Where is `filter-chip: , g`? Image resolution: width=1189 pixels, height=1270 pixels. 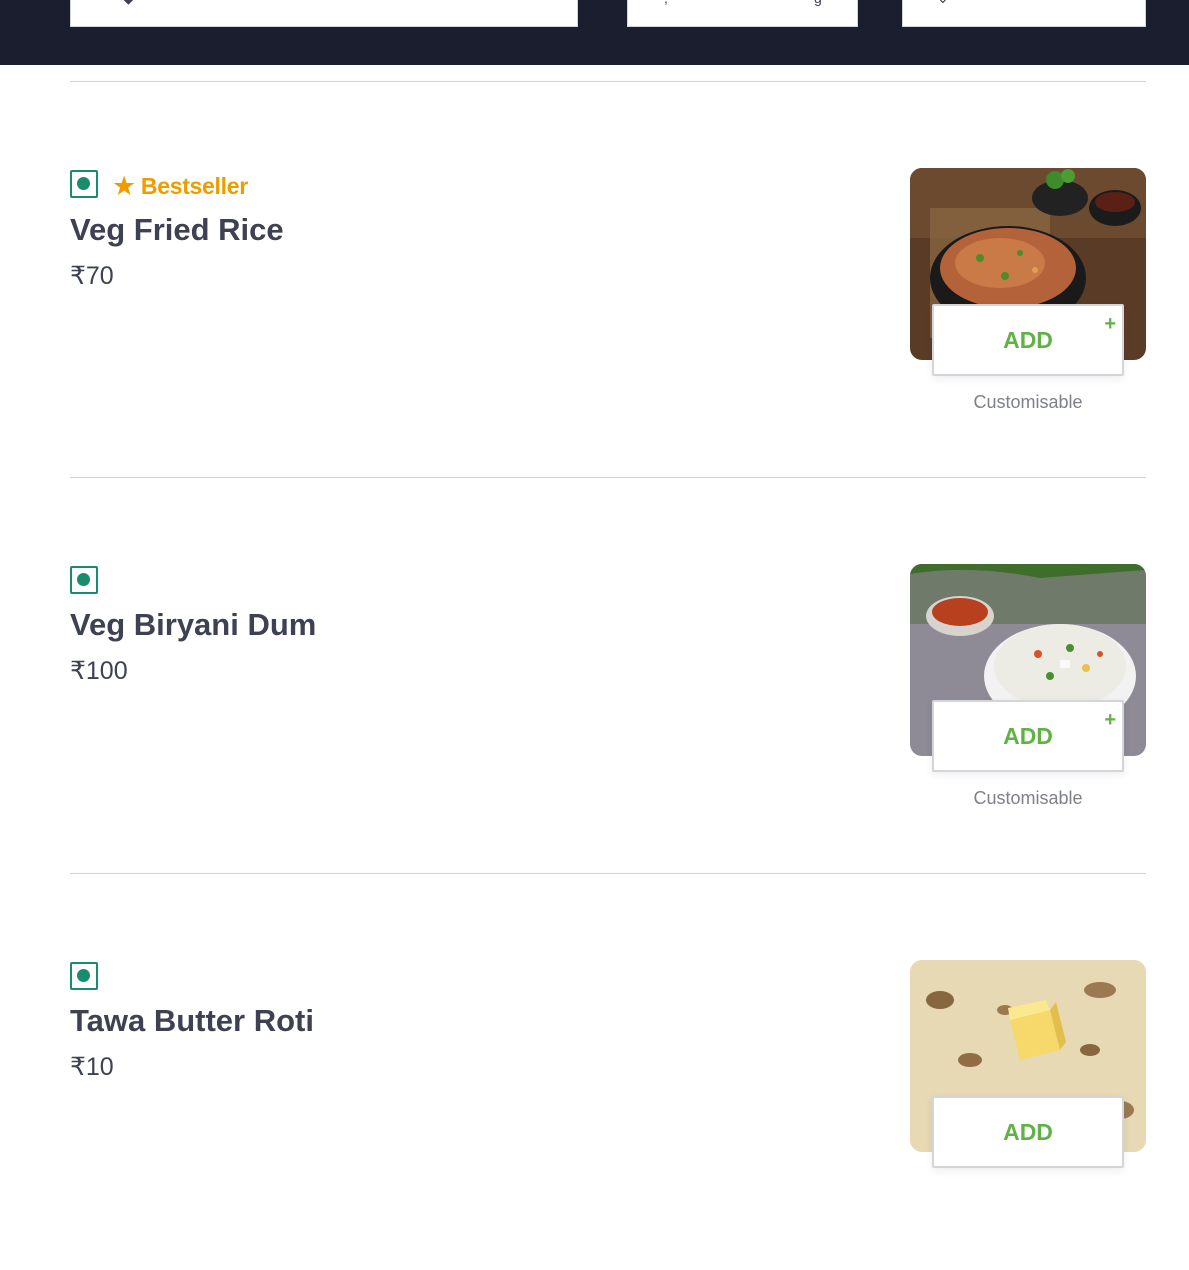 filter-chip: , g is located at coordinates (742, 13).